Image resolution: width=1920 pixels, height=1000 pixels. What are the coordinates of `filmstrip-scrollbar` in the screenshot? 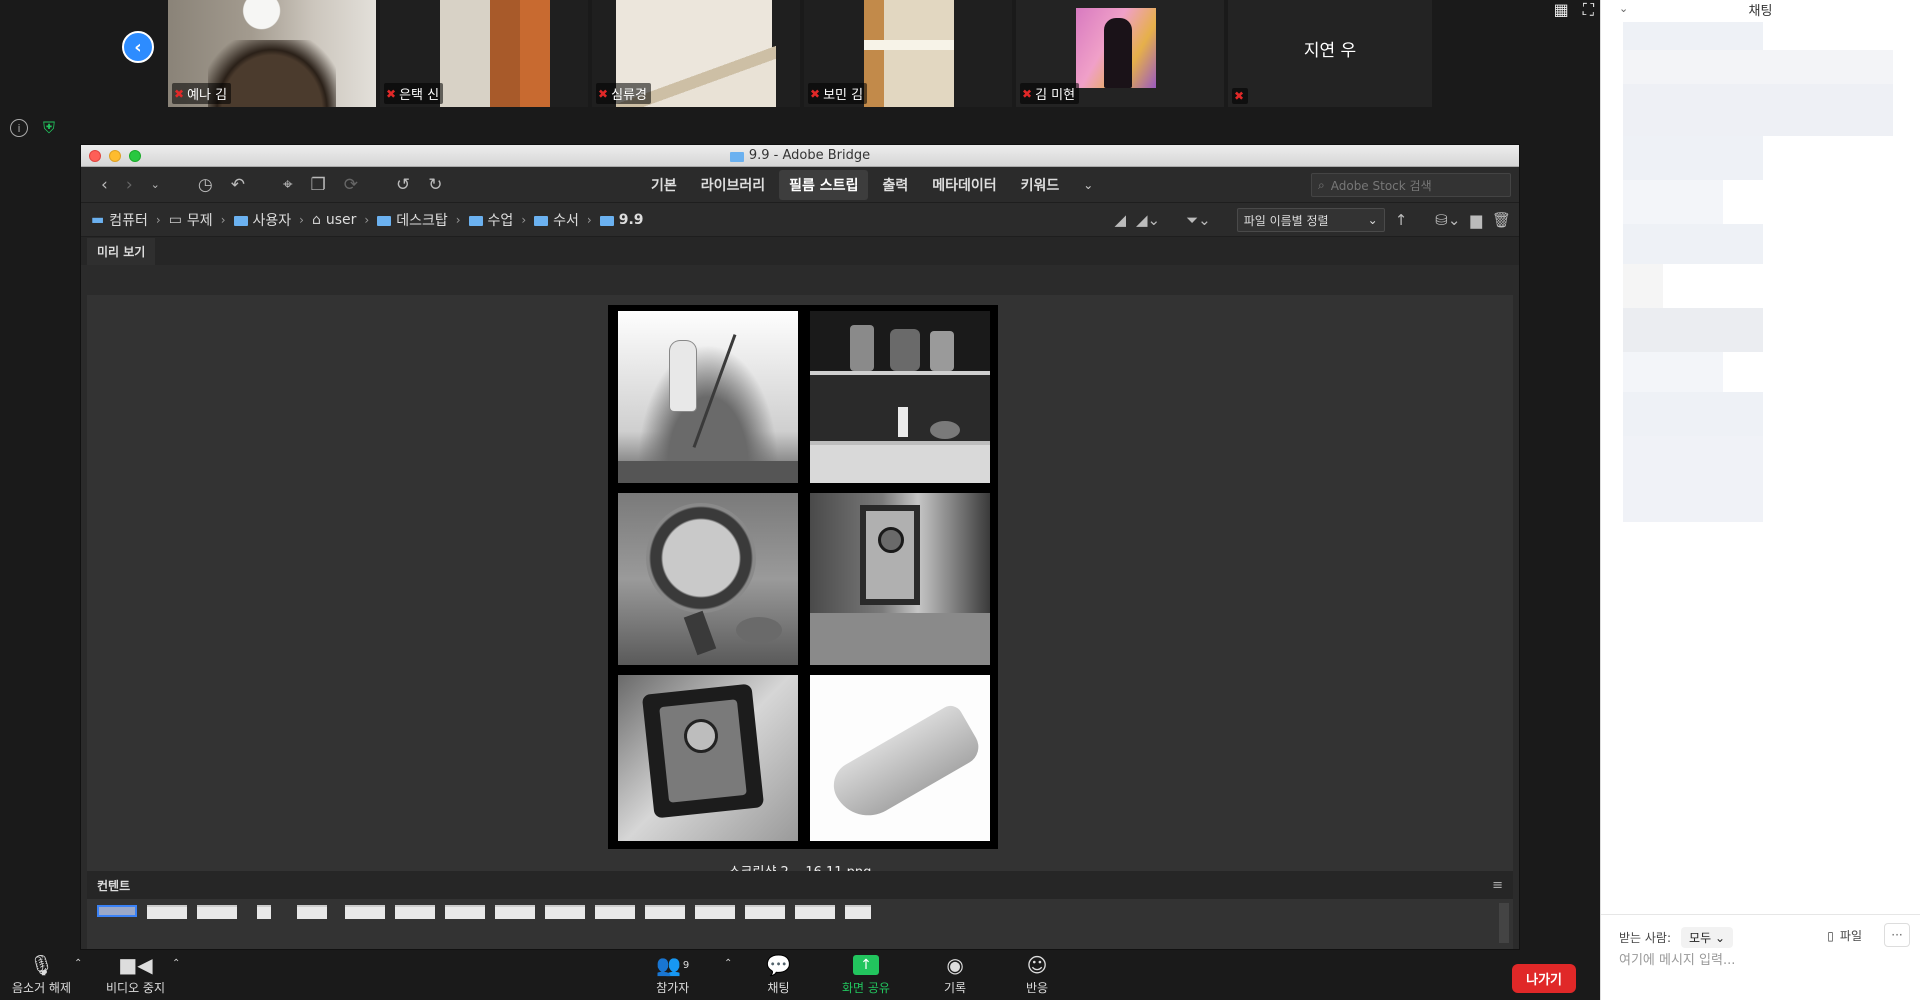 It's located at (1504, 923).